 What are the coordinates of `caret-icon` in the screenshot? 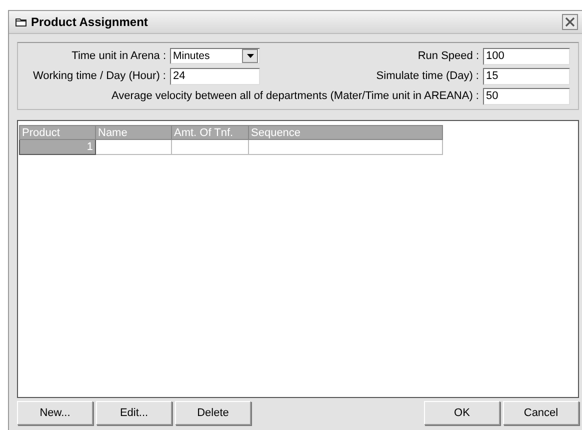 It's located at (250, 56).